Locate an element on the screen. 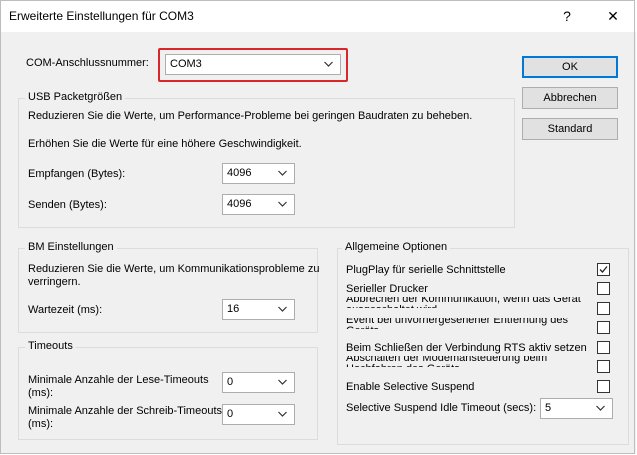 Image resolution: width=637 pixels, height=455 pixels. option-plugplay-label: PlugPlay für serielle Schnittstelle is located at coordinates (426, 270).